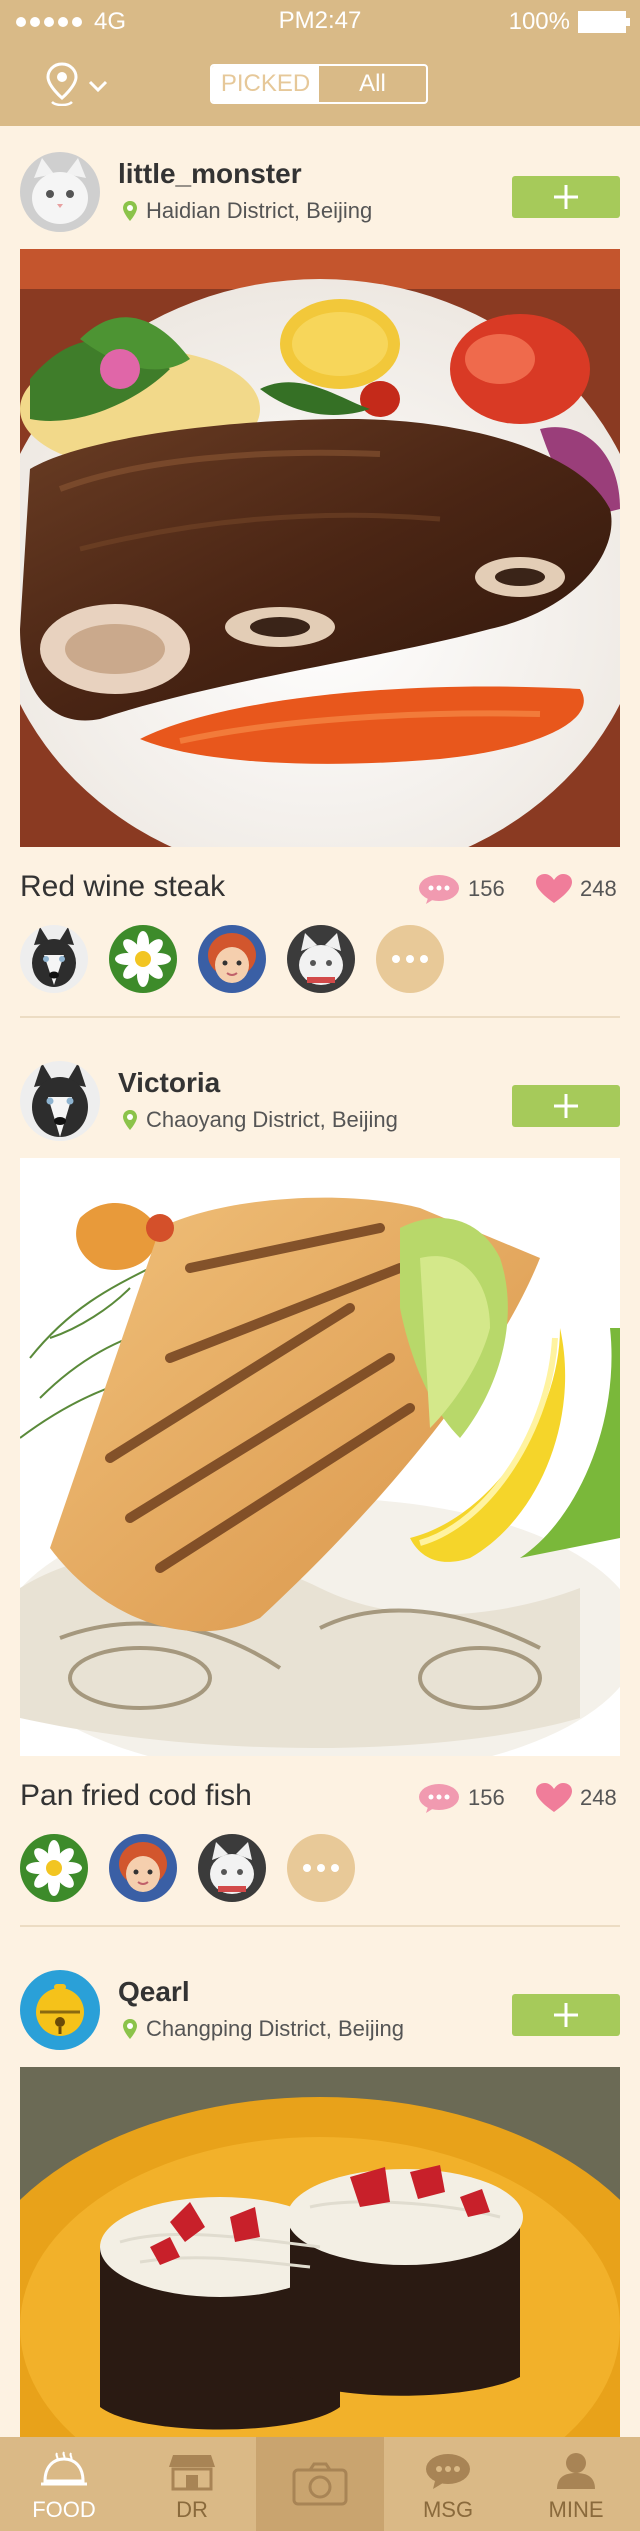 This screenshot has width=640, height=2531. I want to click on cat-avatar-image, so click(60, 192).